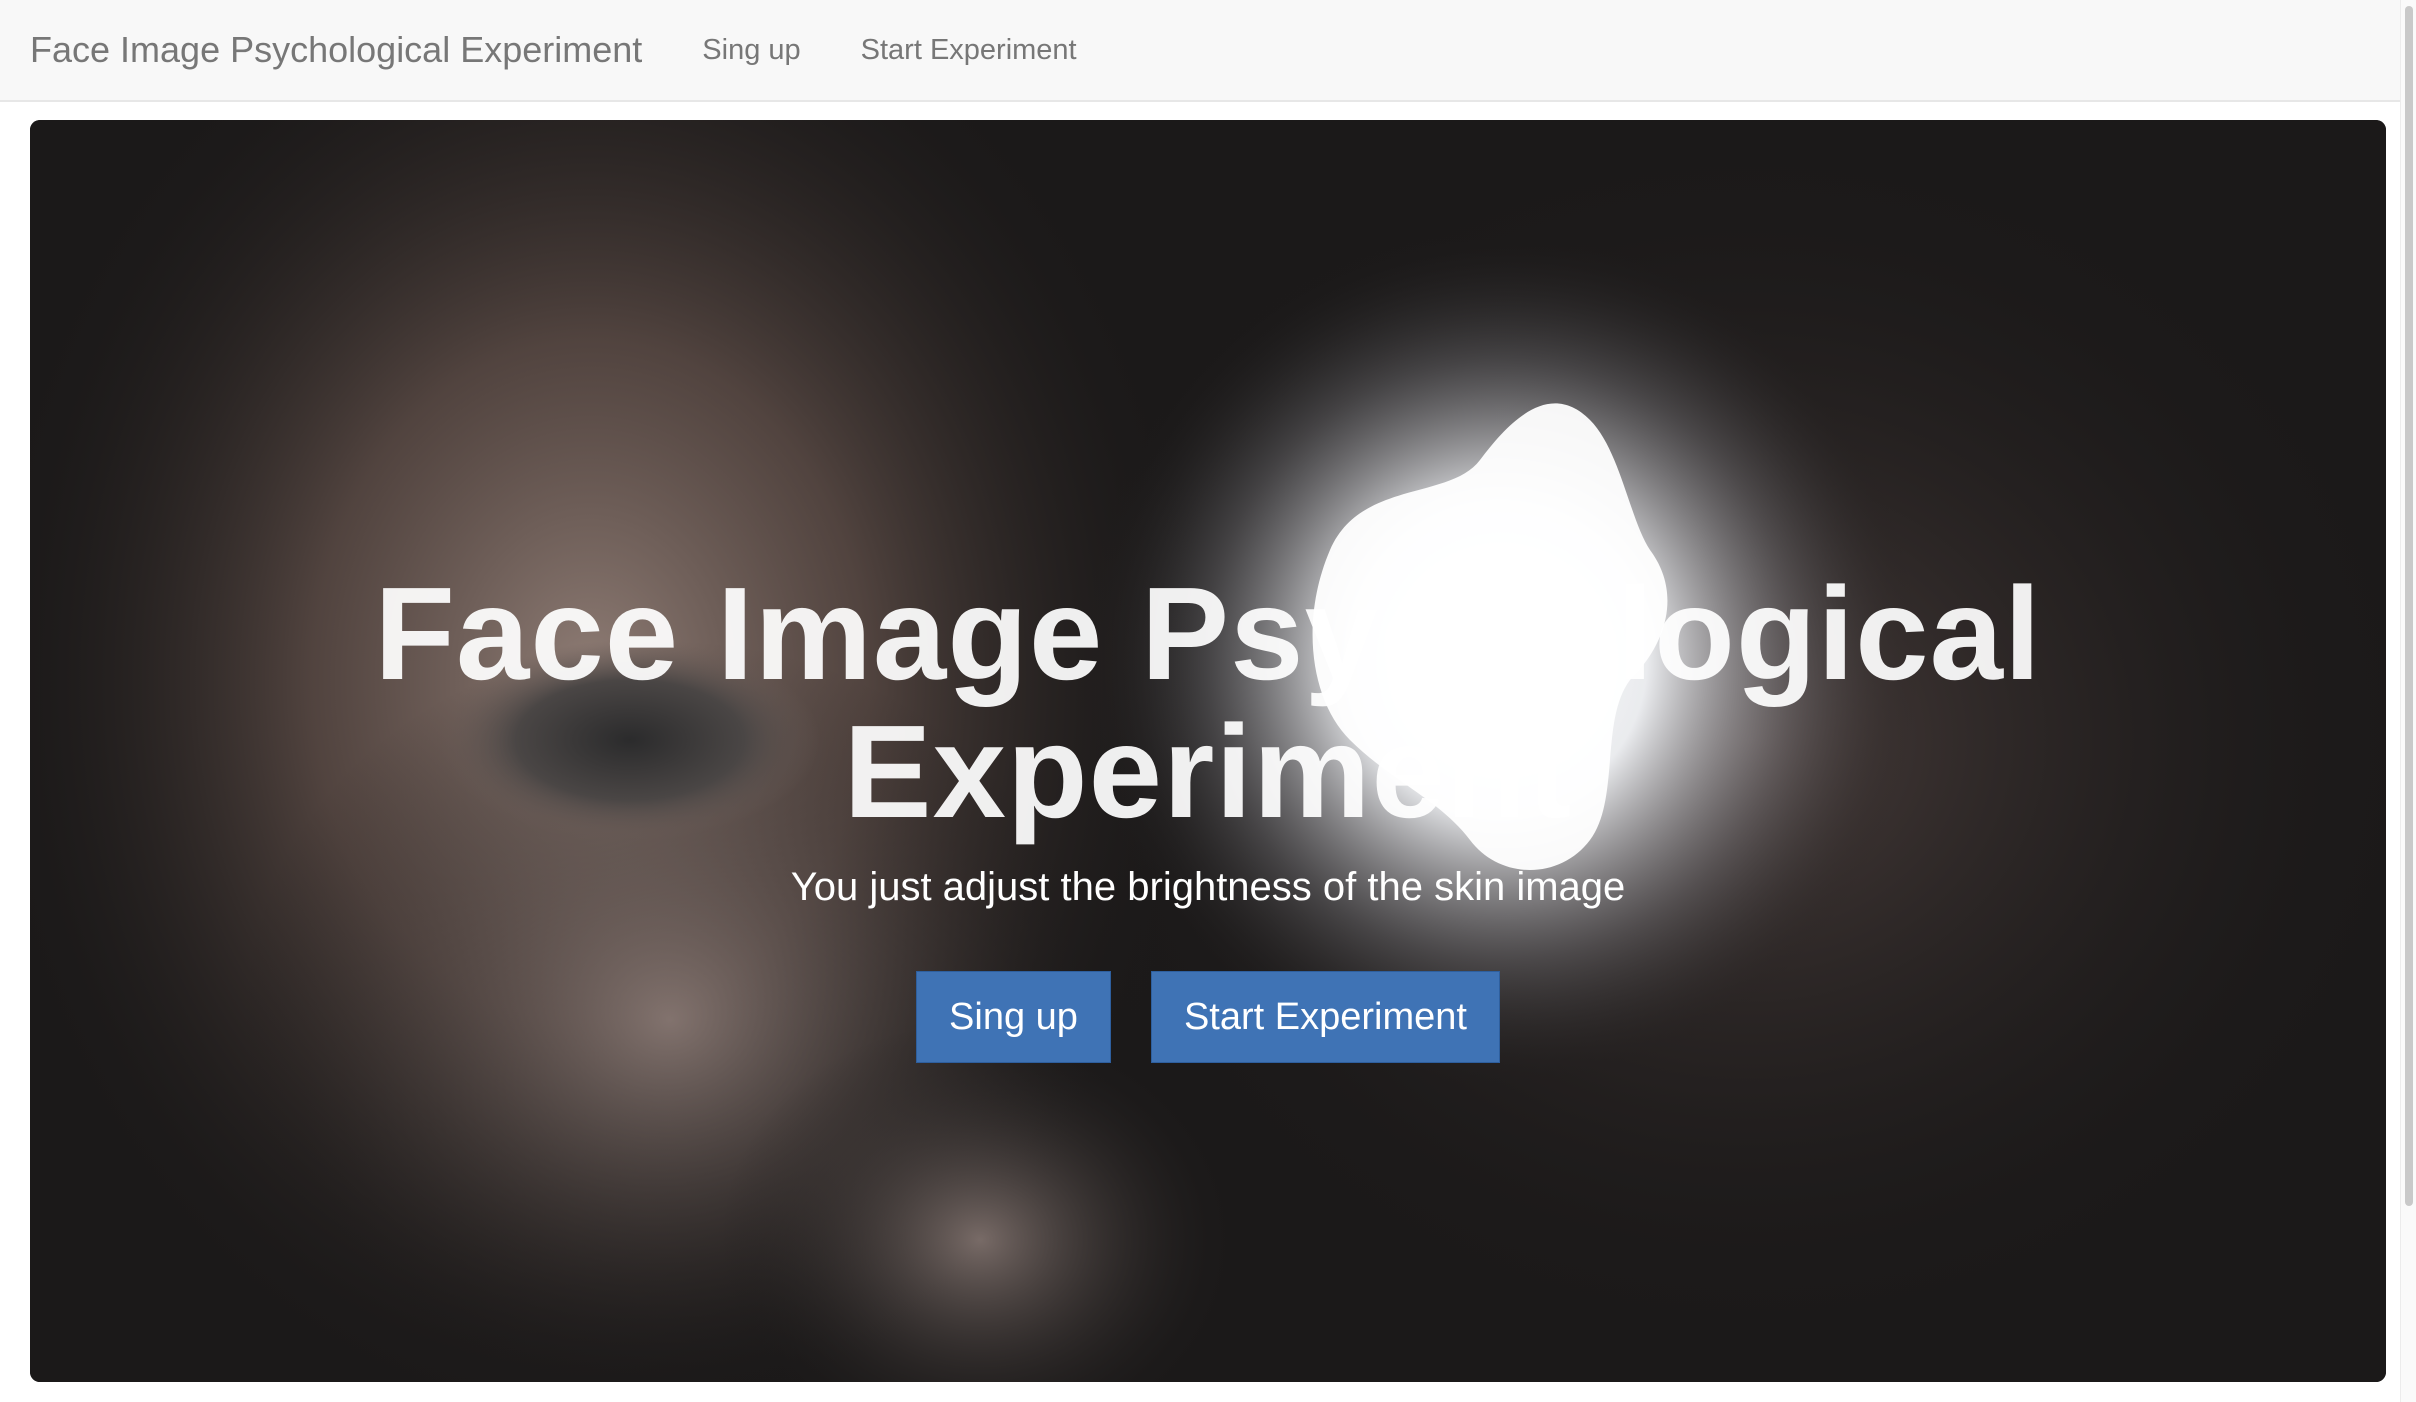  Describe the element at coordinates (969, 50) in the screenshot. I see `nav-link-start-experiment: Start Experiment` at that location.